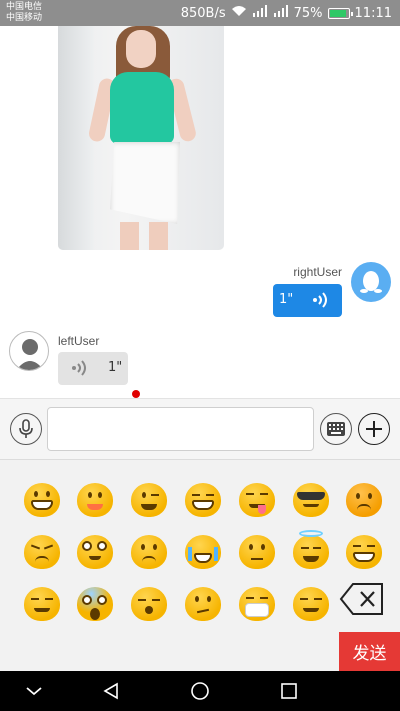 The image size is (400, 711). Describe the element at coordinates (24, 7) in the screenshot. I see `carrier-1: 中国电信` at that location.